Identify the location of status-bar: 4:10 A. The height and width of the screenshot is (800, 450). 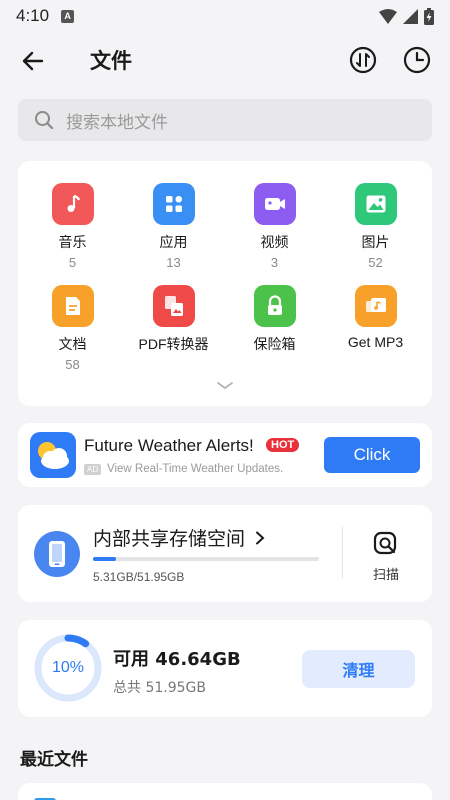
(225, 16).